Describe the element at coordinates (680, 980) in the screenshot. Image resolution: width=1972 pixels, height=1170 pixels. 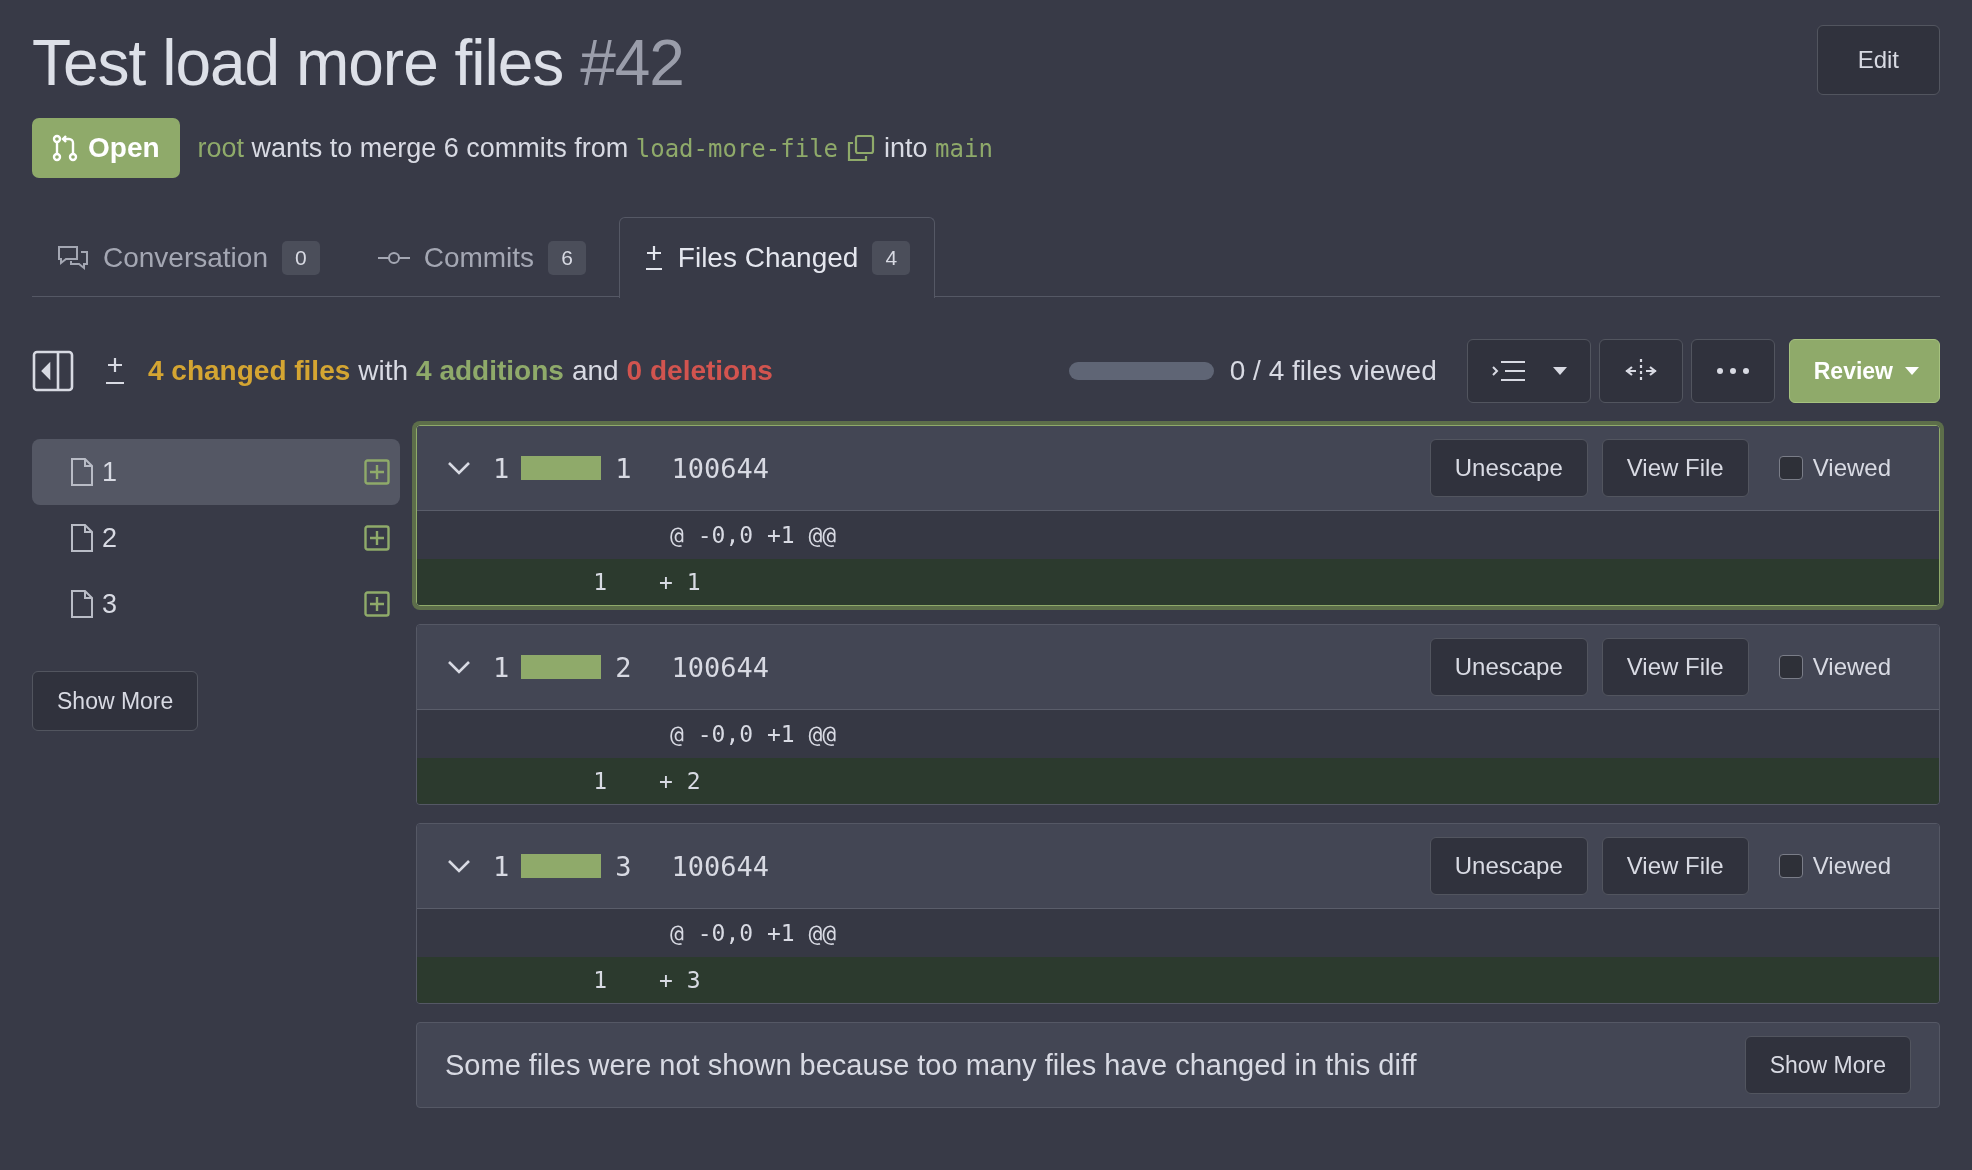
I see `added-line: + 3` at that location.